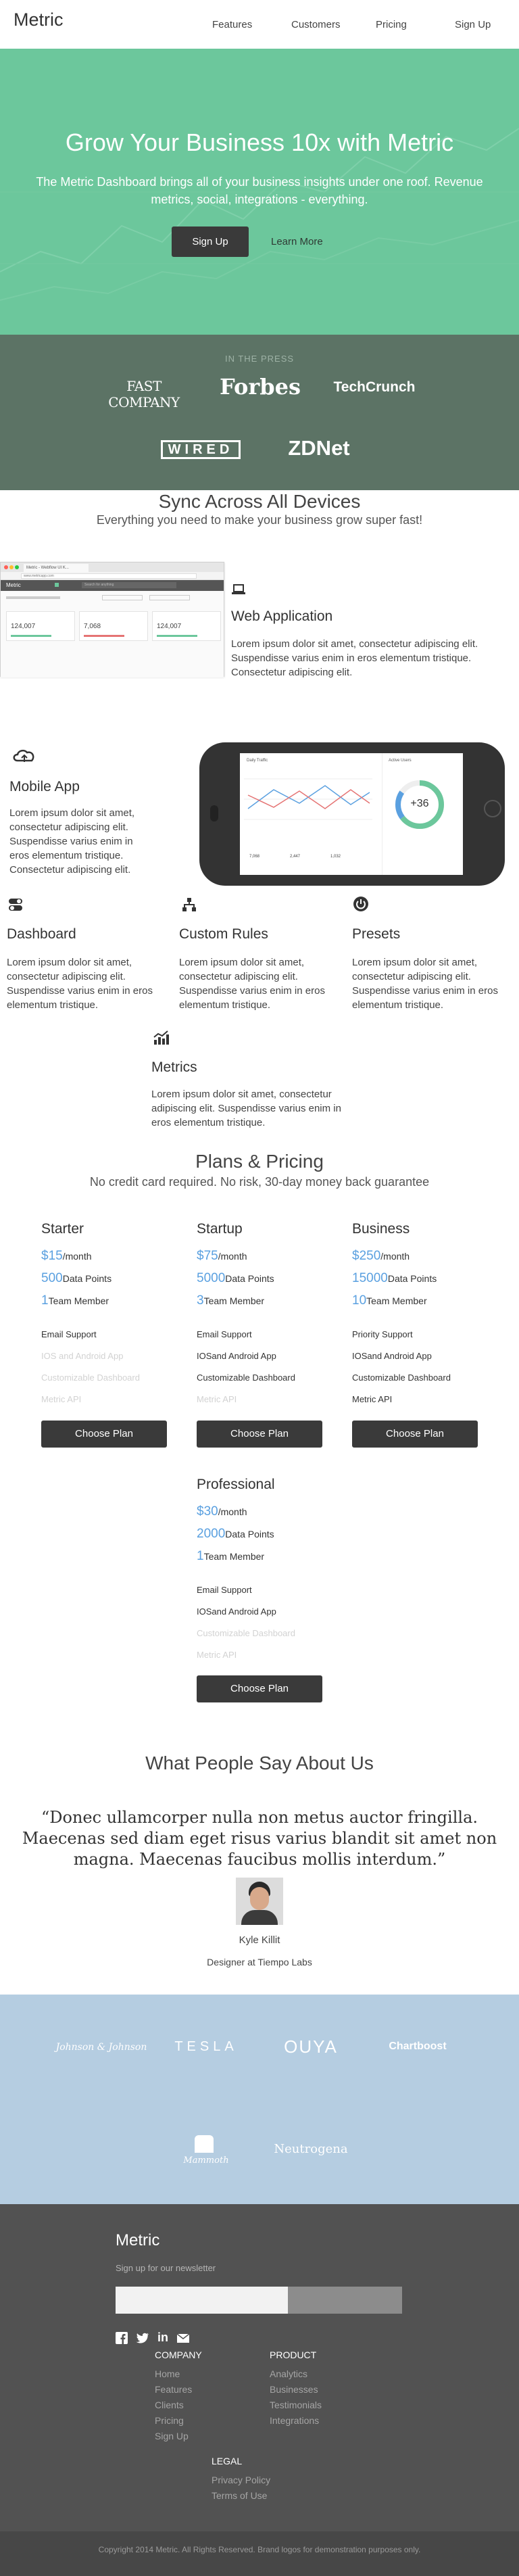 The width and height of the screenshot is (519, 2576). What do you see at coordinates (295, 857) in the screenshot?
I see `phone-stat-2: 2,447` at bounding box center [295, 857].